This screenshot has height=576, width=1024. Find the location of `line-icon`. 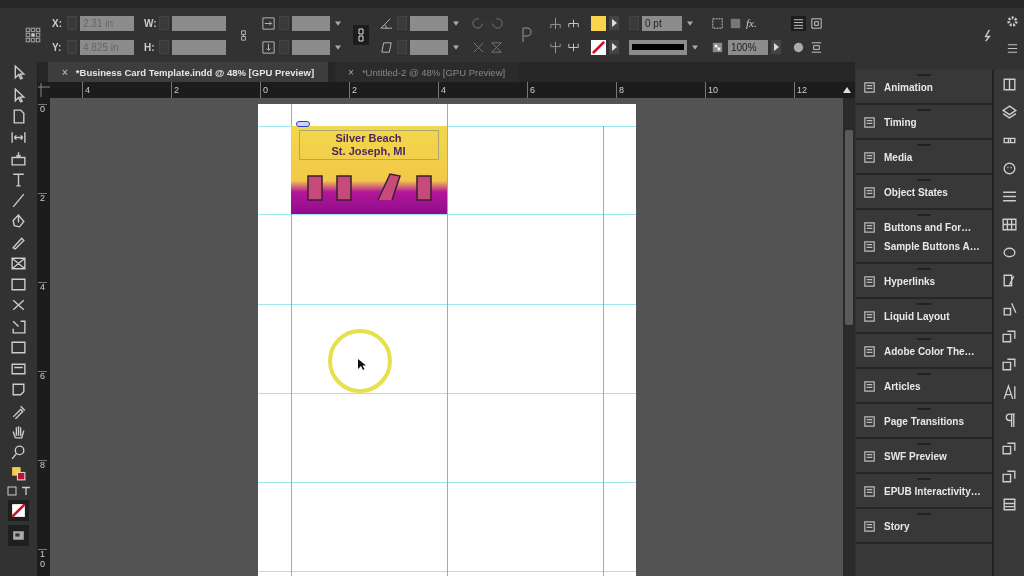

line-icon is located at coordinates (18, 200).